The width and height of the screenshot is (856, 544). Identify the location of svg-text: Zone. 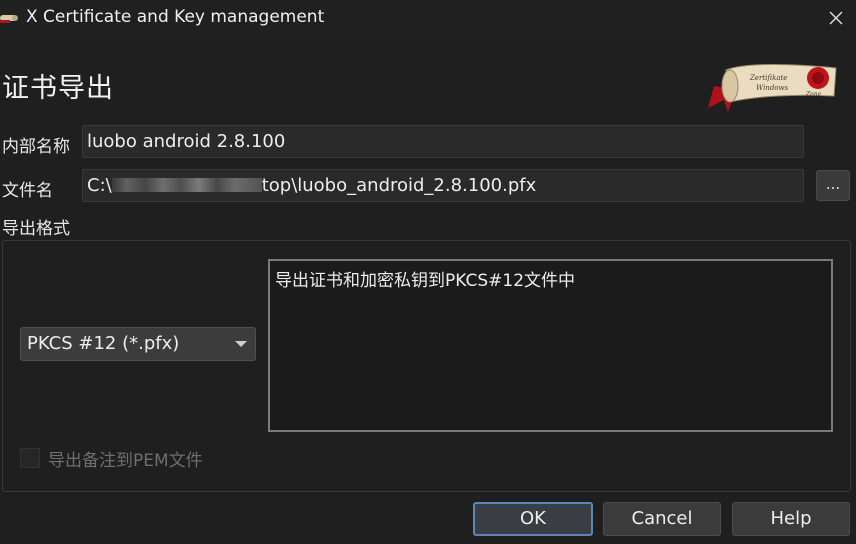
(813, 94).